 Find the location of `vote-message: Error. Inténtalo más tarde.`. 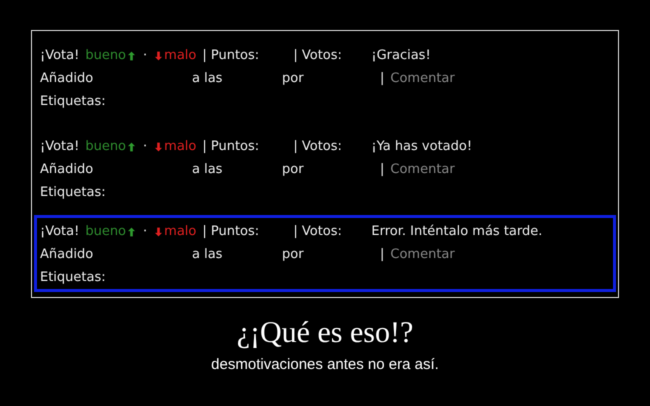

vote-message: Error. Inténtalo más tarde. is located at coordinates (456, 231).